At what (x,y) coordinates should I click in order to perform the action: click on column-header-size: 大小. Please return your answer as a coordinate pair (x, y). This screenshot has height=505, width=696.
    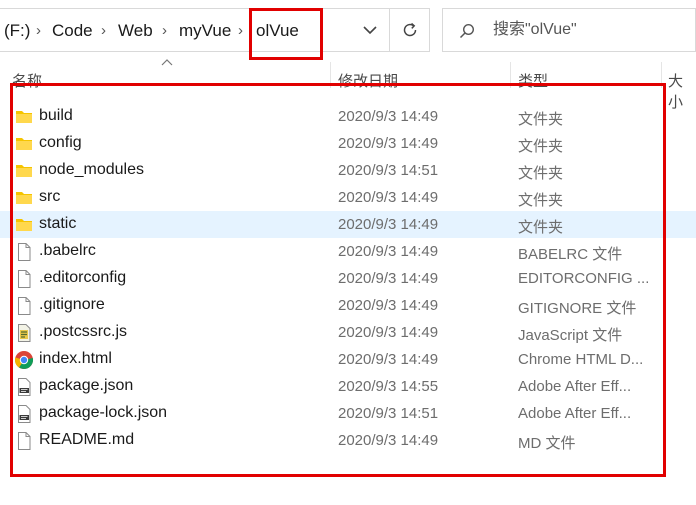
    Looking at the image, I should click on (682, 90).